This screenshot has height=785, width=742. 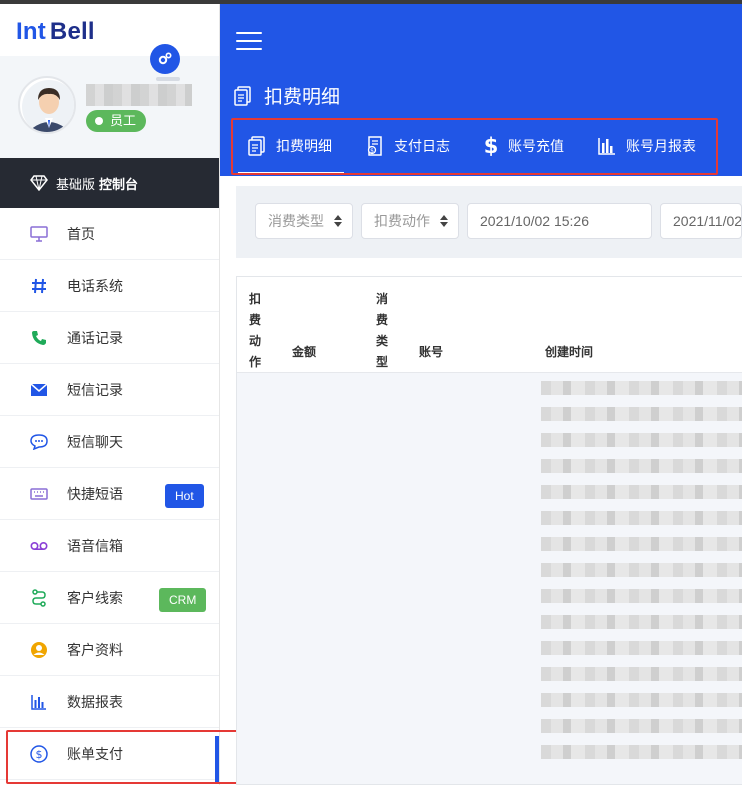 What do you see at coordinates (304, 351) in the screenshot?
I see `column-header-amount: 金额` at bounding box center [304, 351].